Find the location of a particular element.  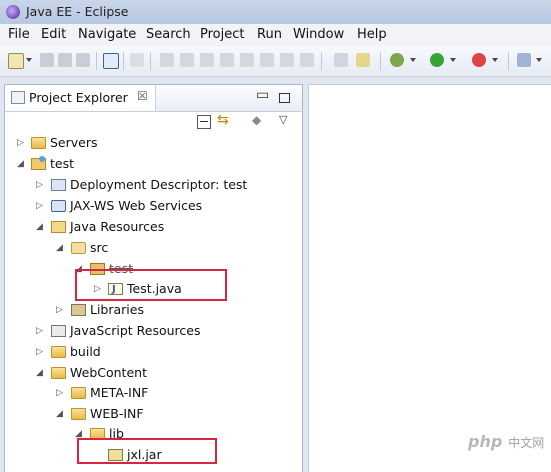

explorer-tab-bar: Project Explorer ☒ ▭ is located at coordinates (153, 98).